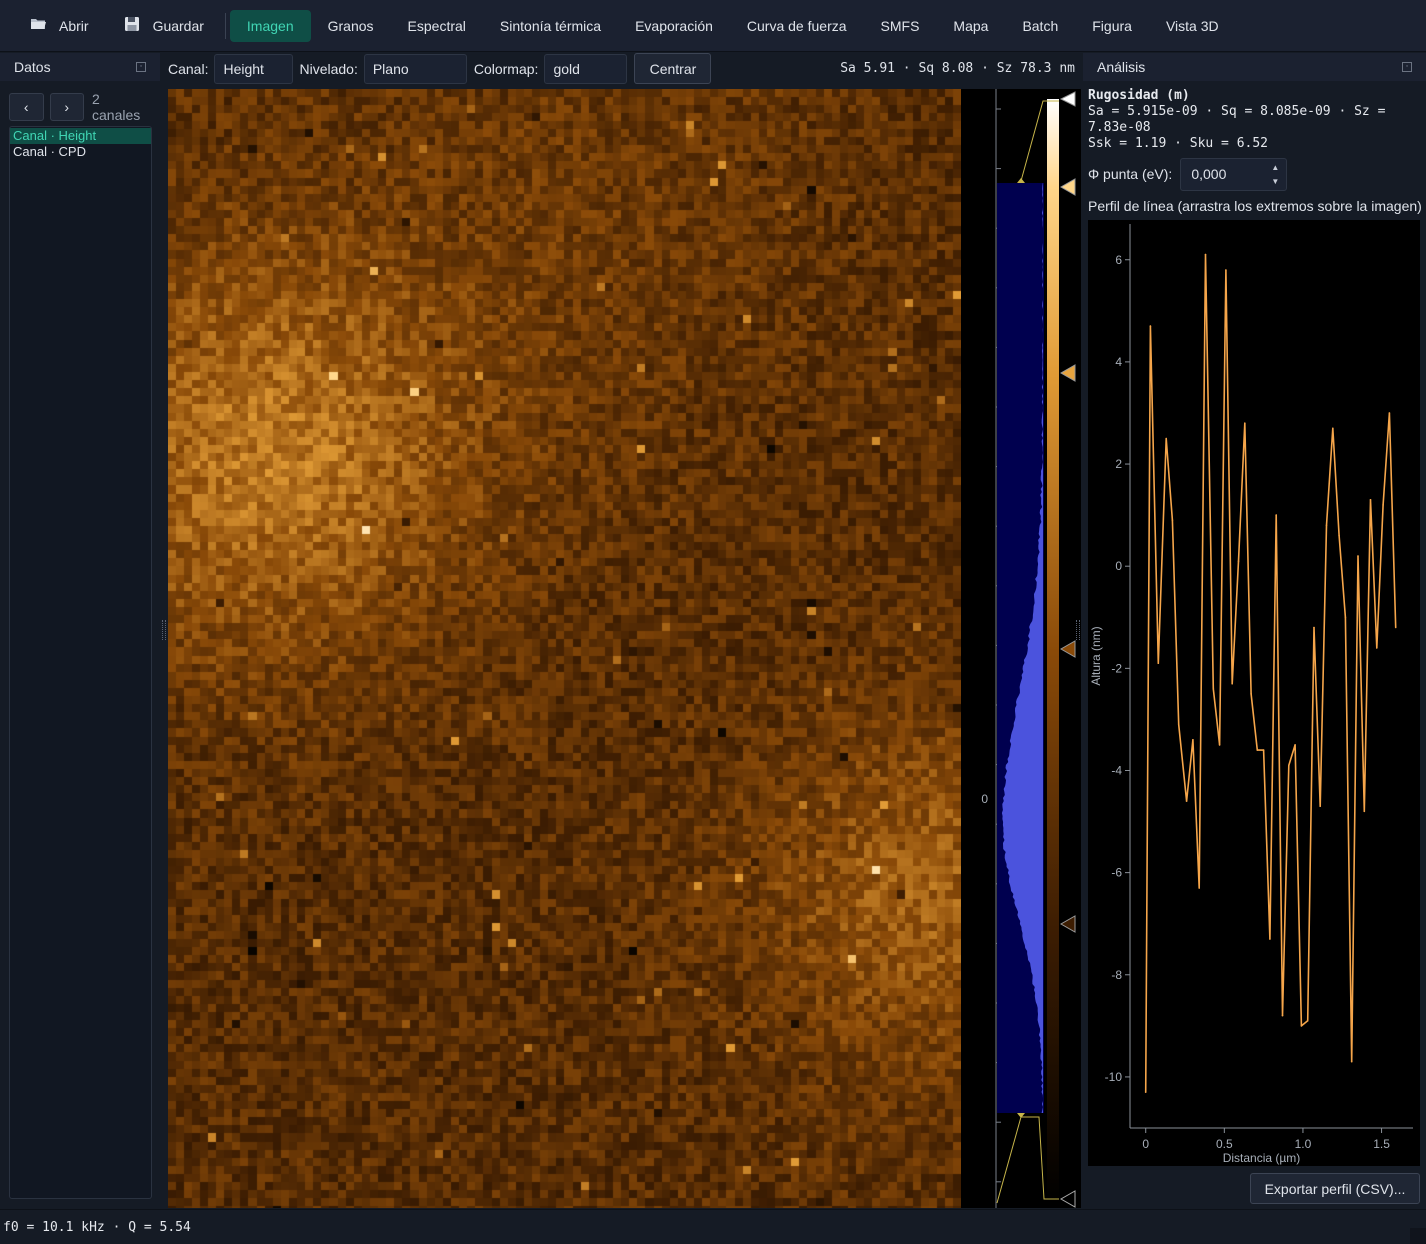 Image resolution: width=1426 pixels, height=1244 pixels. I want to click on folder-icon, so click(38, 26).